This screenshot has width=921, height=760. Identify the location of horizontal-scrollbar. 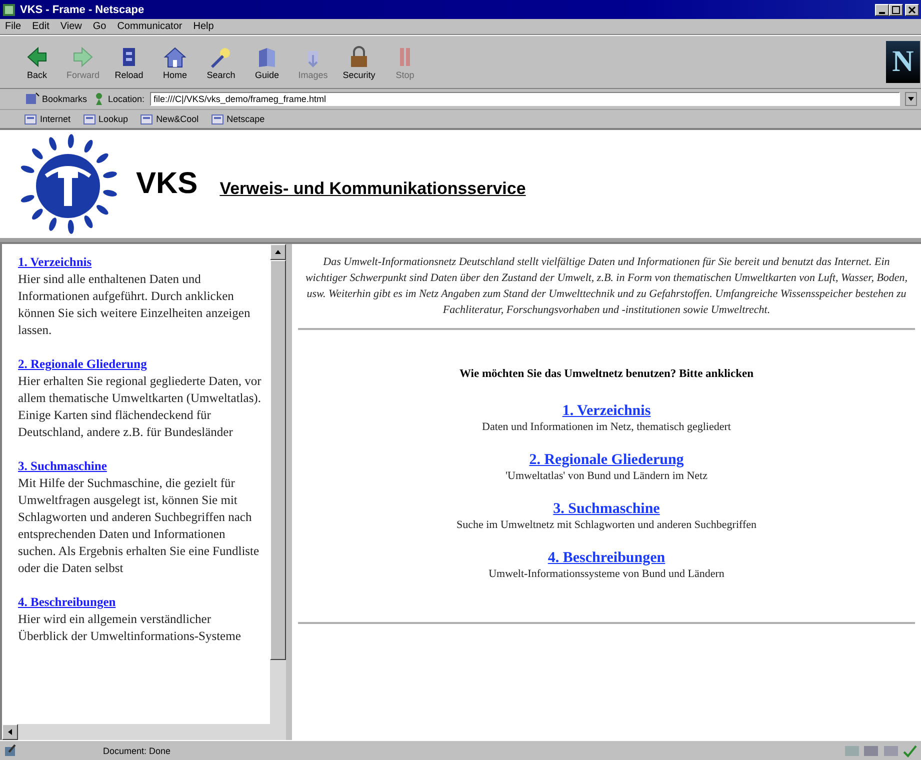
(144, 732).